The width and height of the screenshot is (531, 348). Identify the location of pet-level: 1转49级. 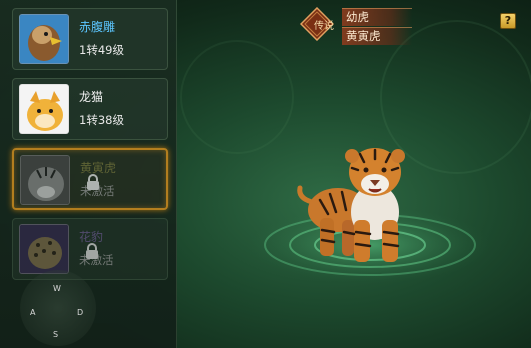
(101, 50).